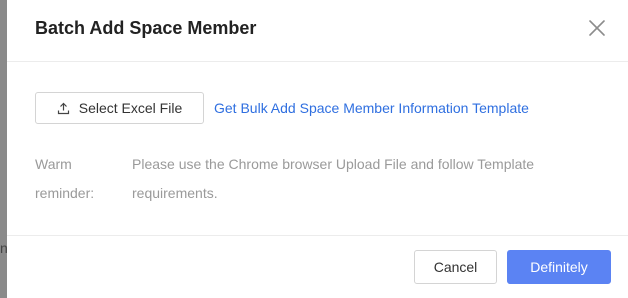 The width and height of the screenshot is (628, 298). What do you see at coordinates (146, 28) in the screenshot?
I see `dialog-title: Batch Add Space Member` at bounding box center [146, 28].